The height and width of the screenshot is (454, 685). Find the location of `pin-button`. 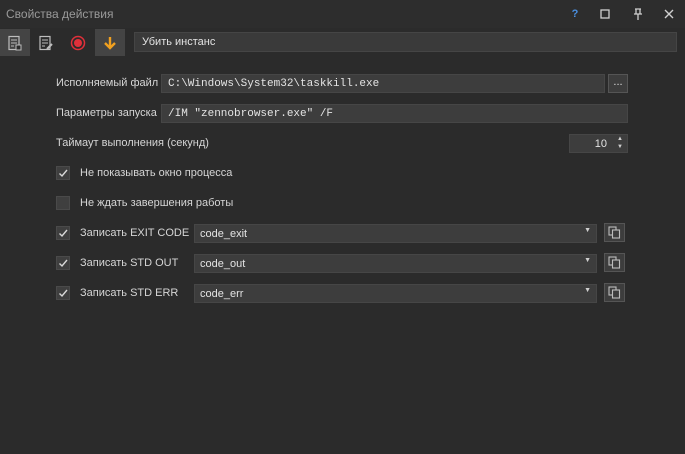

pin-button is located at coordinates (638, 14).